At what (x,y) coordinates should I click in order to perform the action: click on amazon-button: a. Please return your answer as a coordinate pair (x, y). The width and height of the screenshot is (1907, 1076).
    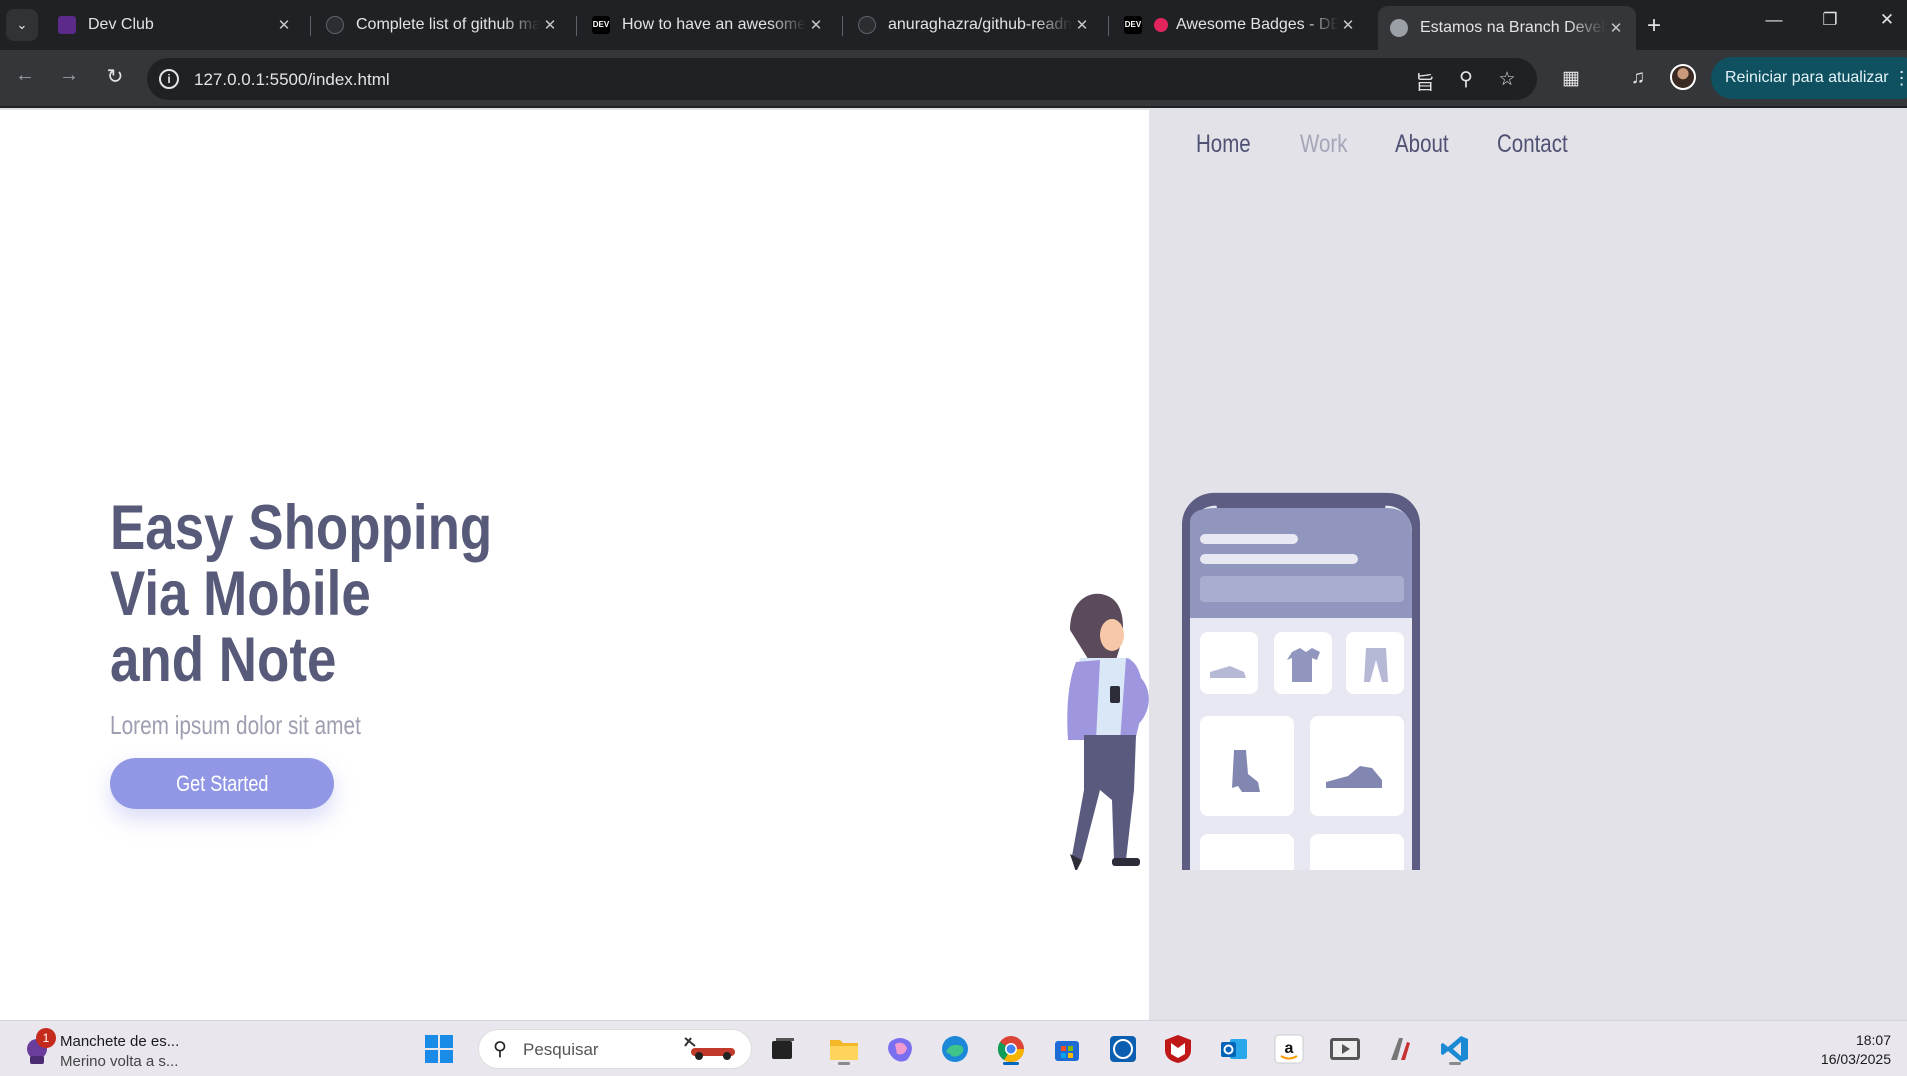
    Looking at the image, I should click on (1289, 1049).